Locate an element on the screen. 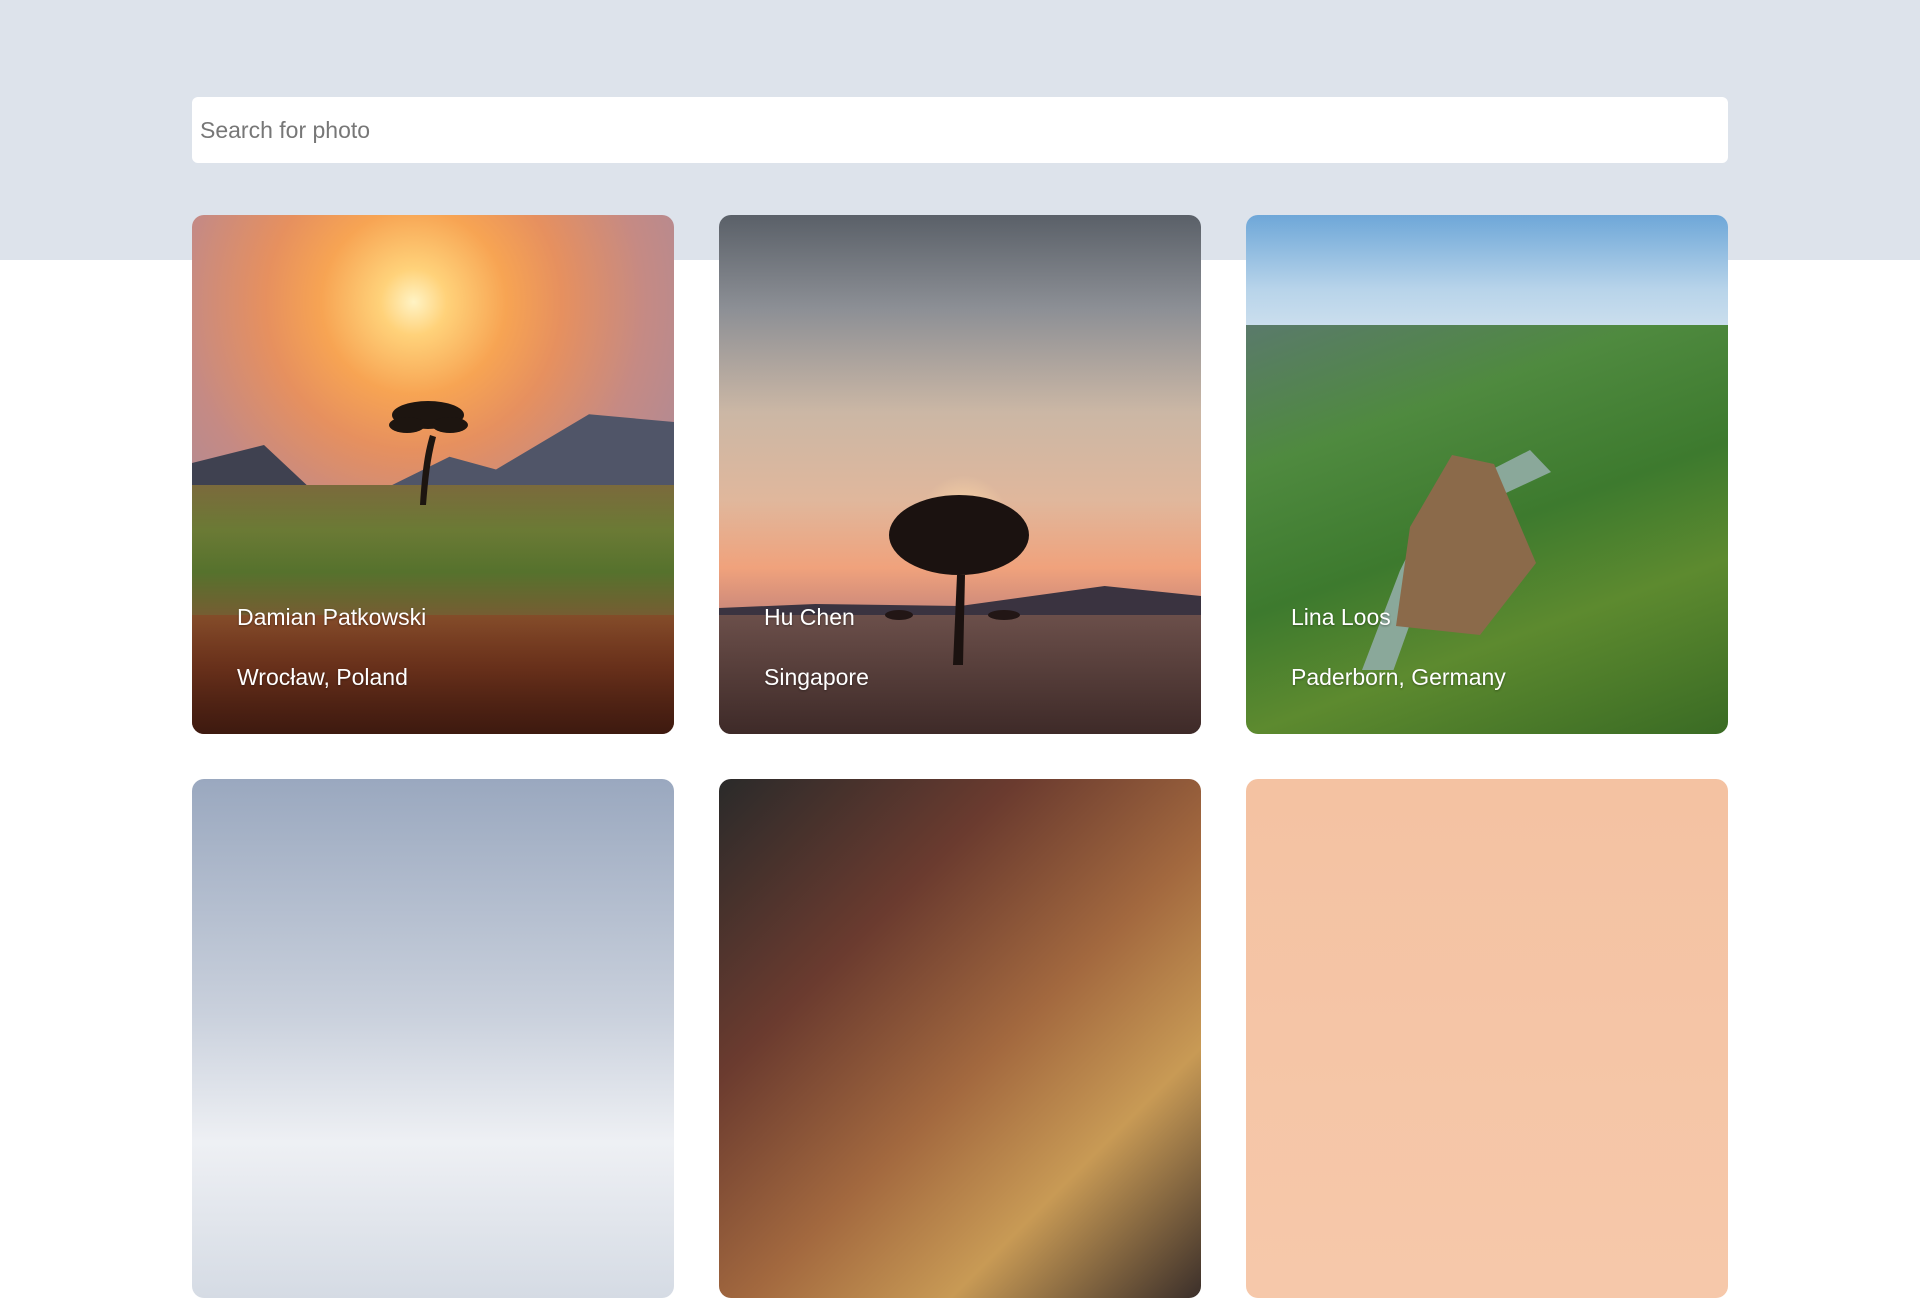 The height and width of the screenshot is (1298, 1920). search-input is located at coordinates (960, 130).